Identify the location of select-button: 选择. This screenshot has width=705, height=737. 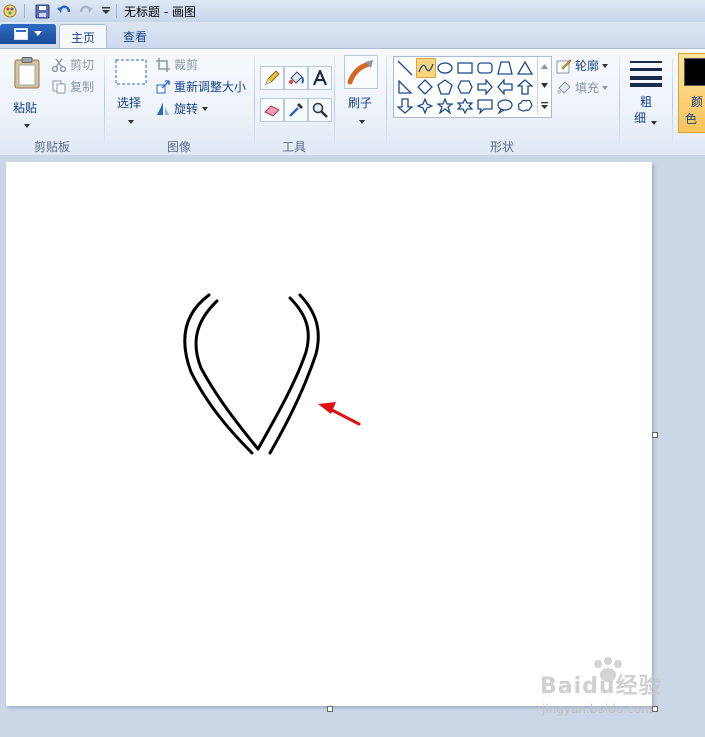
(131, 92).